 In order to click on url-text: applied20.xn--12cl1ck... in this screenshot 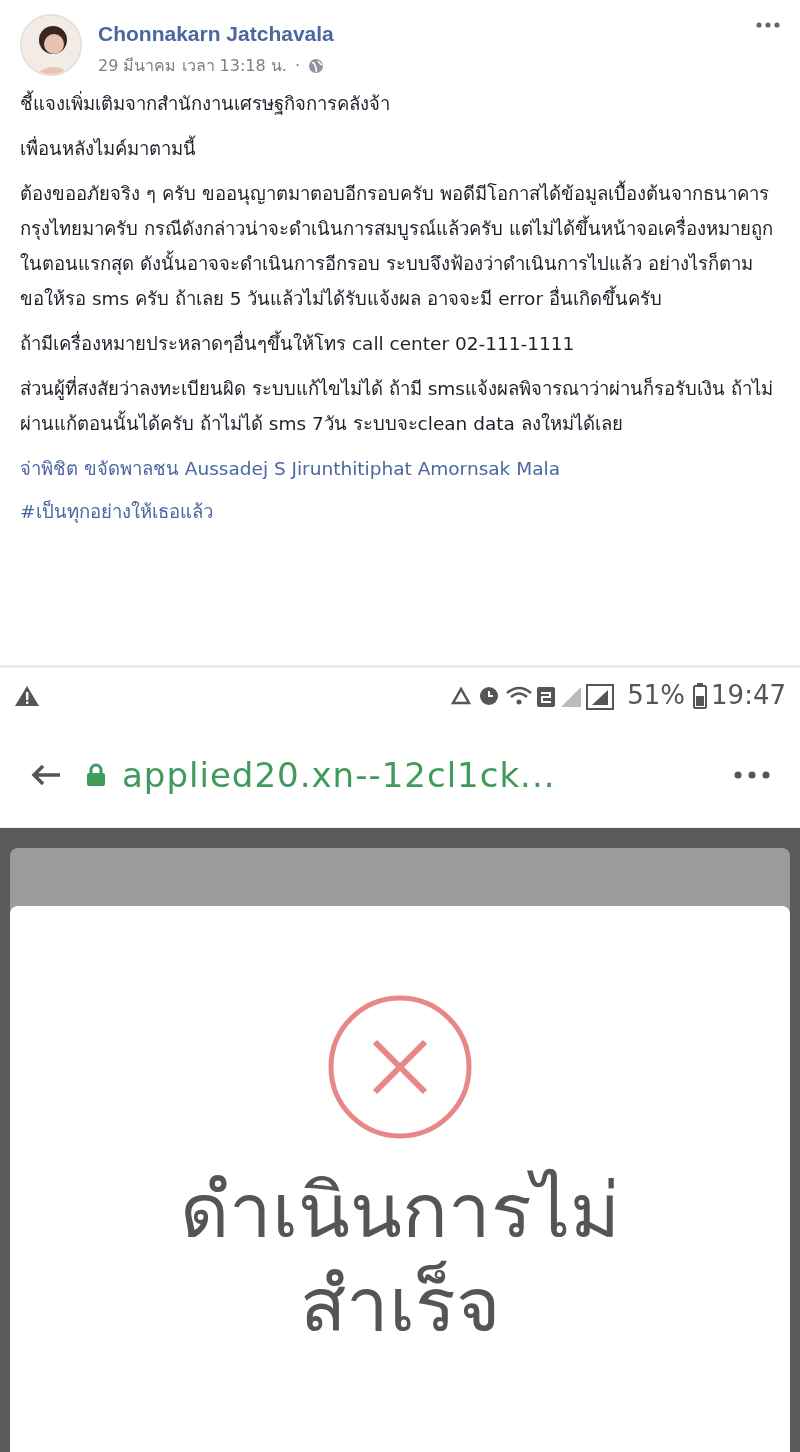, I will do `click(339, 775)`.